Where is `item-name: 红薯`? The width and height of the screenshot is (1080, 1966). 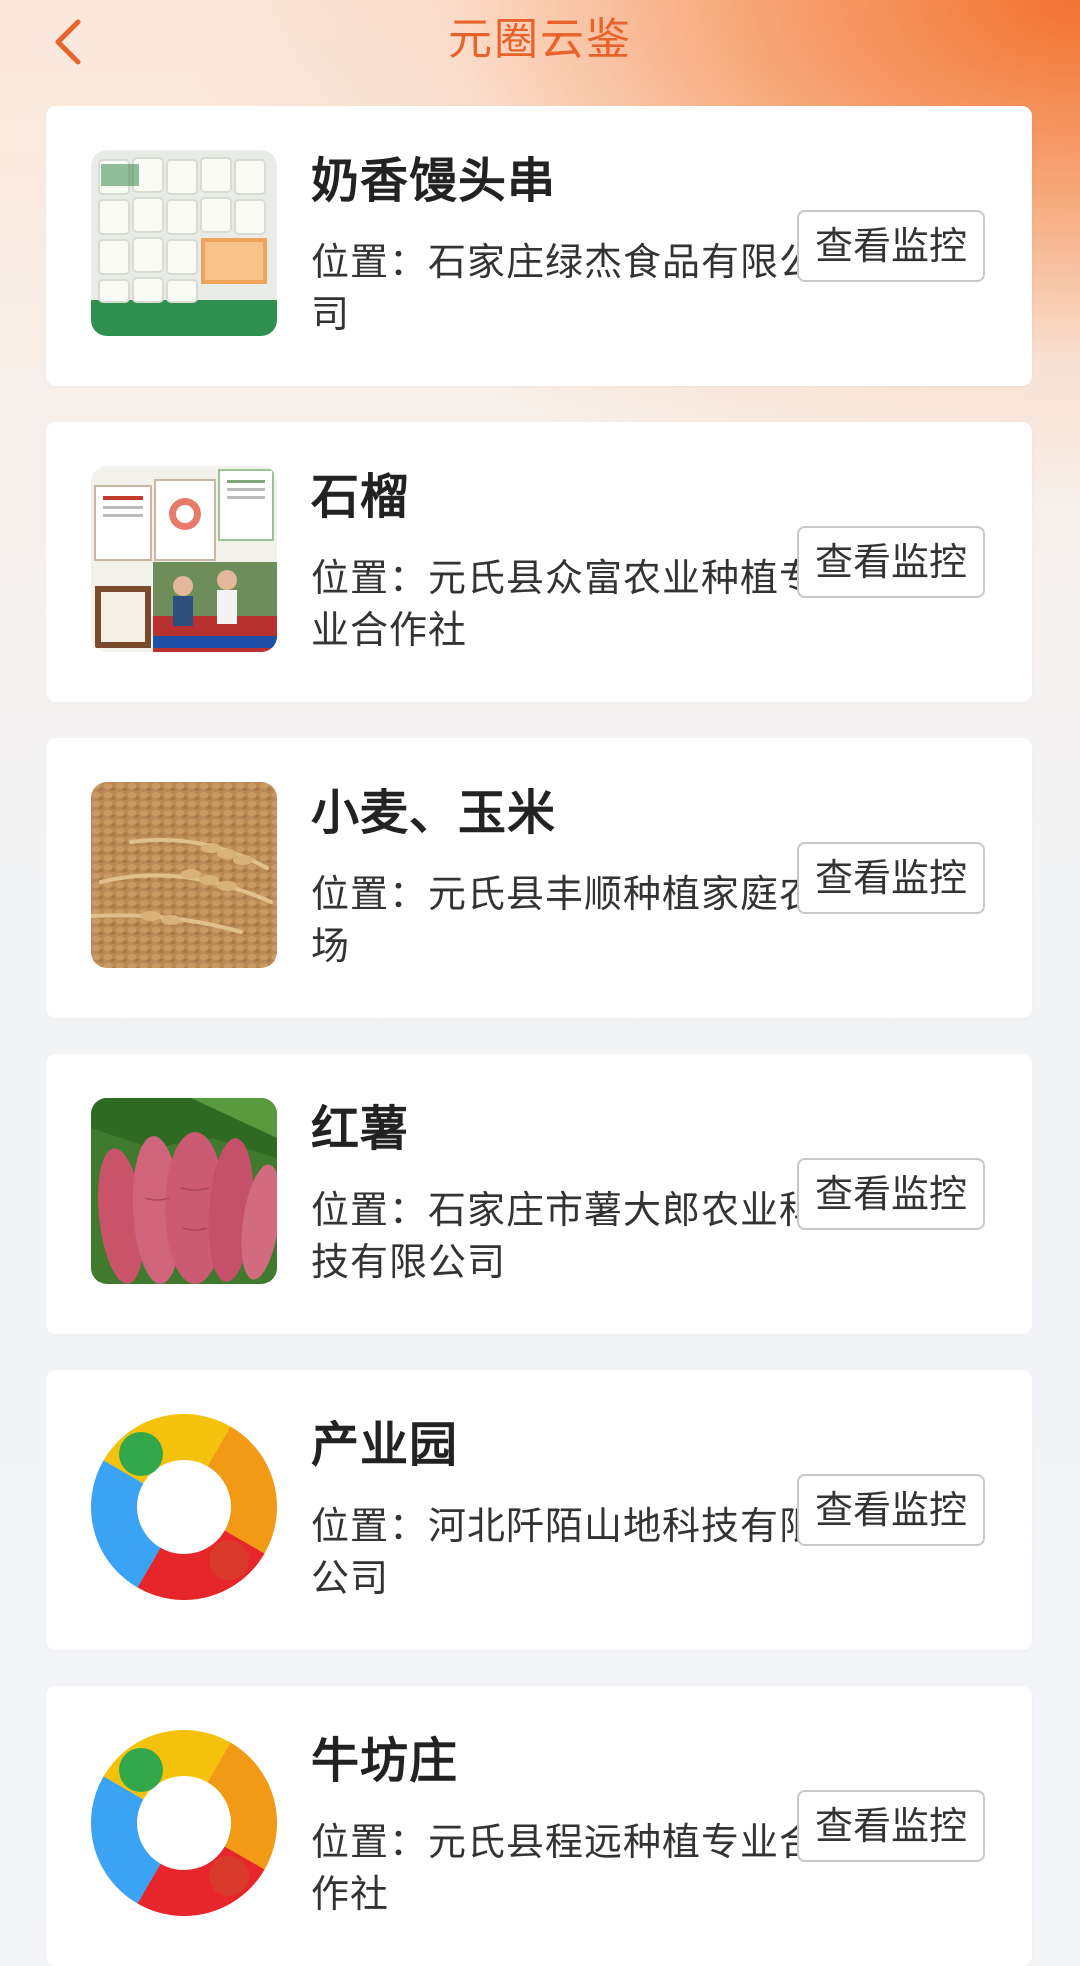 item-name: 红薯 is located at coordinates (360, 1129).